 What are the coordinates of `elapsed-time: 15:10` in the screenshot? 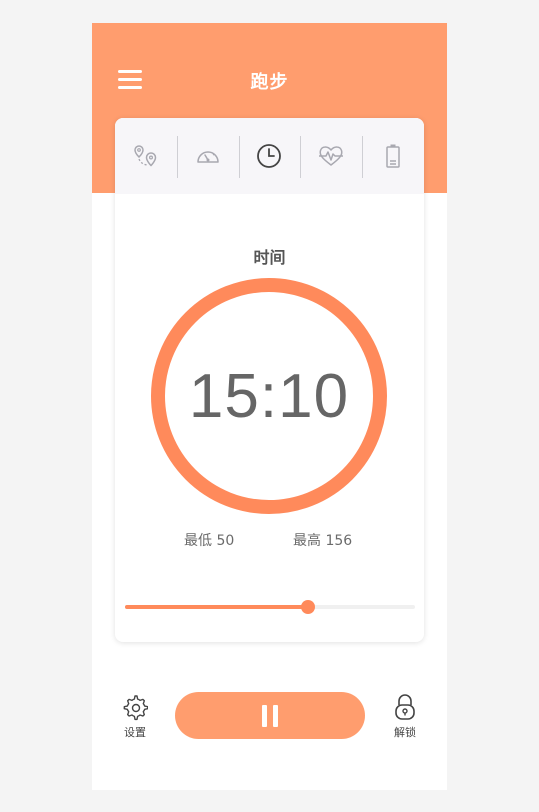 It's located at (269, 396).